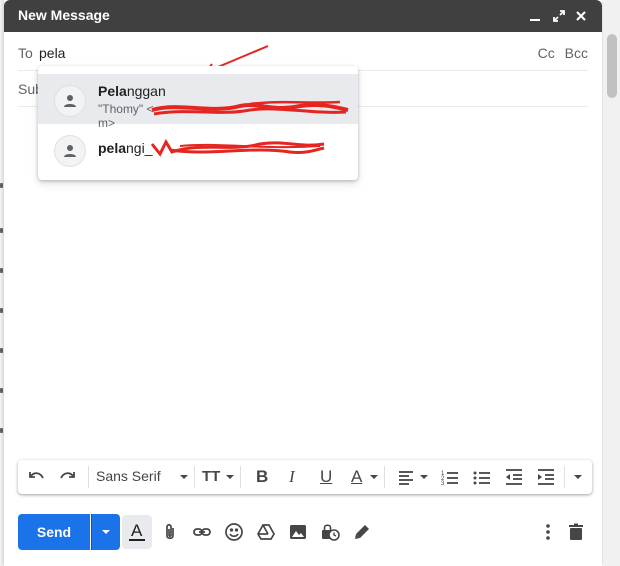 The width and height of the screenshot is (620, 566). I want to click on svg-text: A, so click(137, 530).